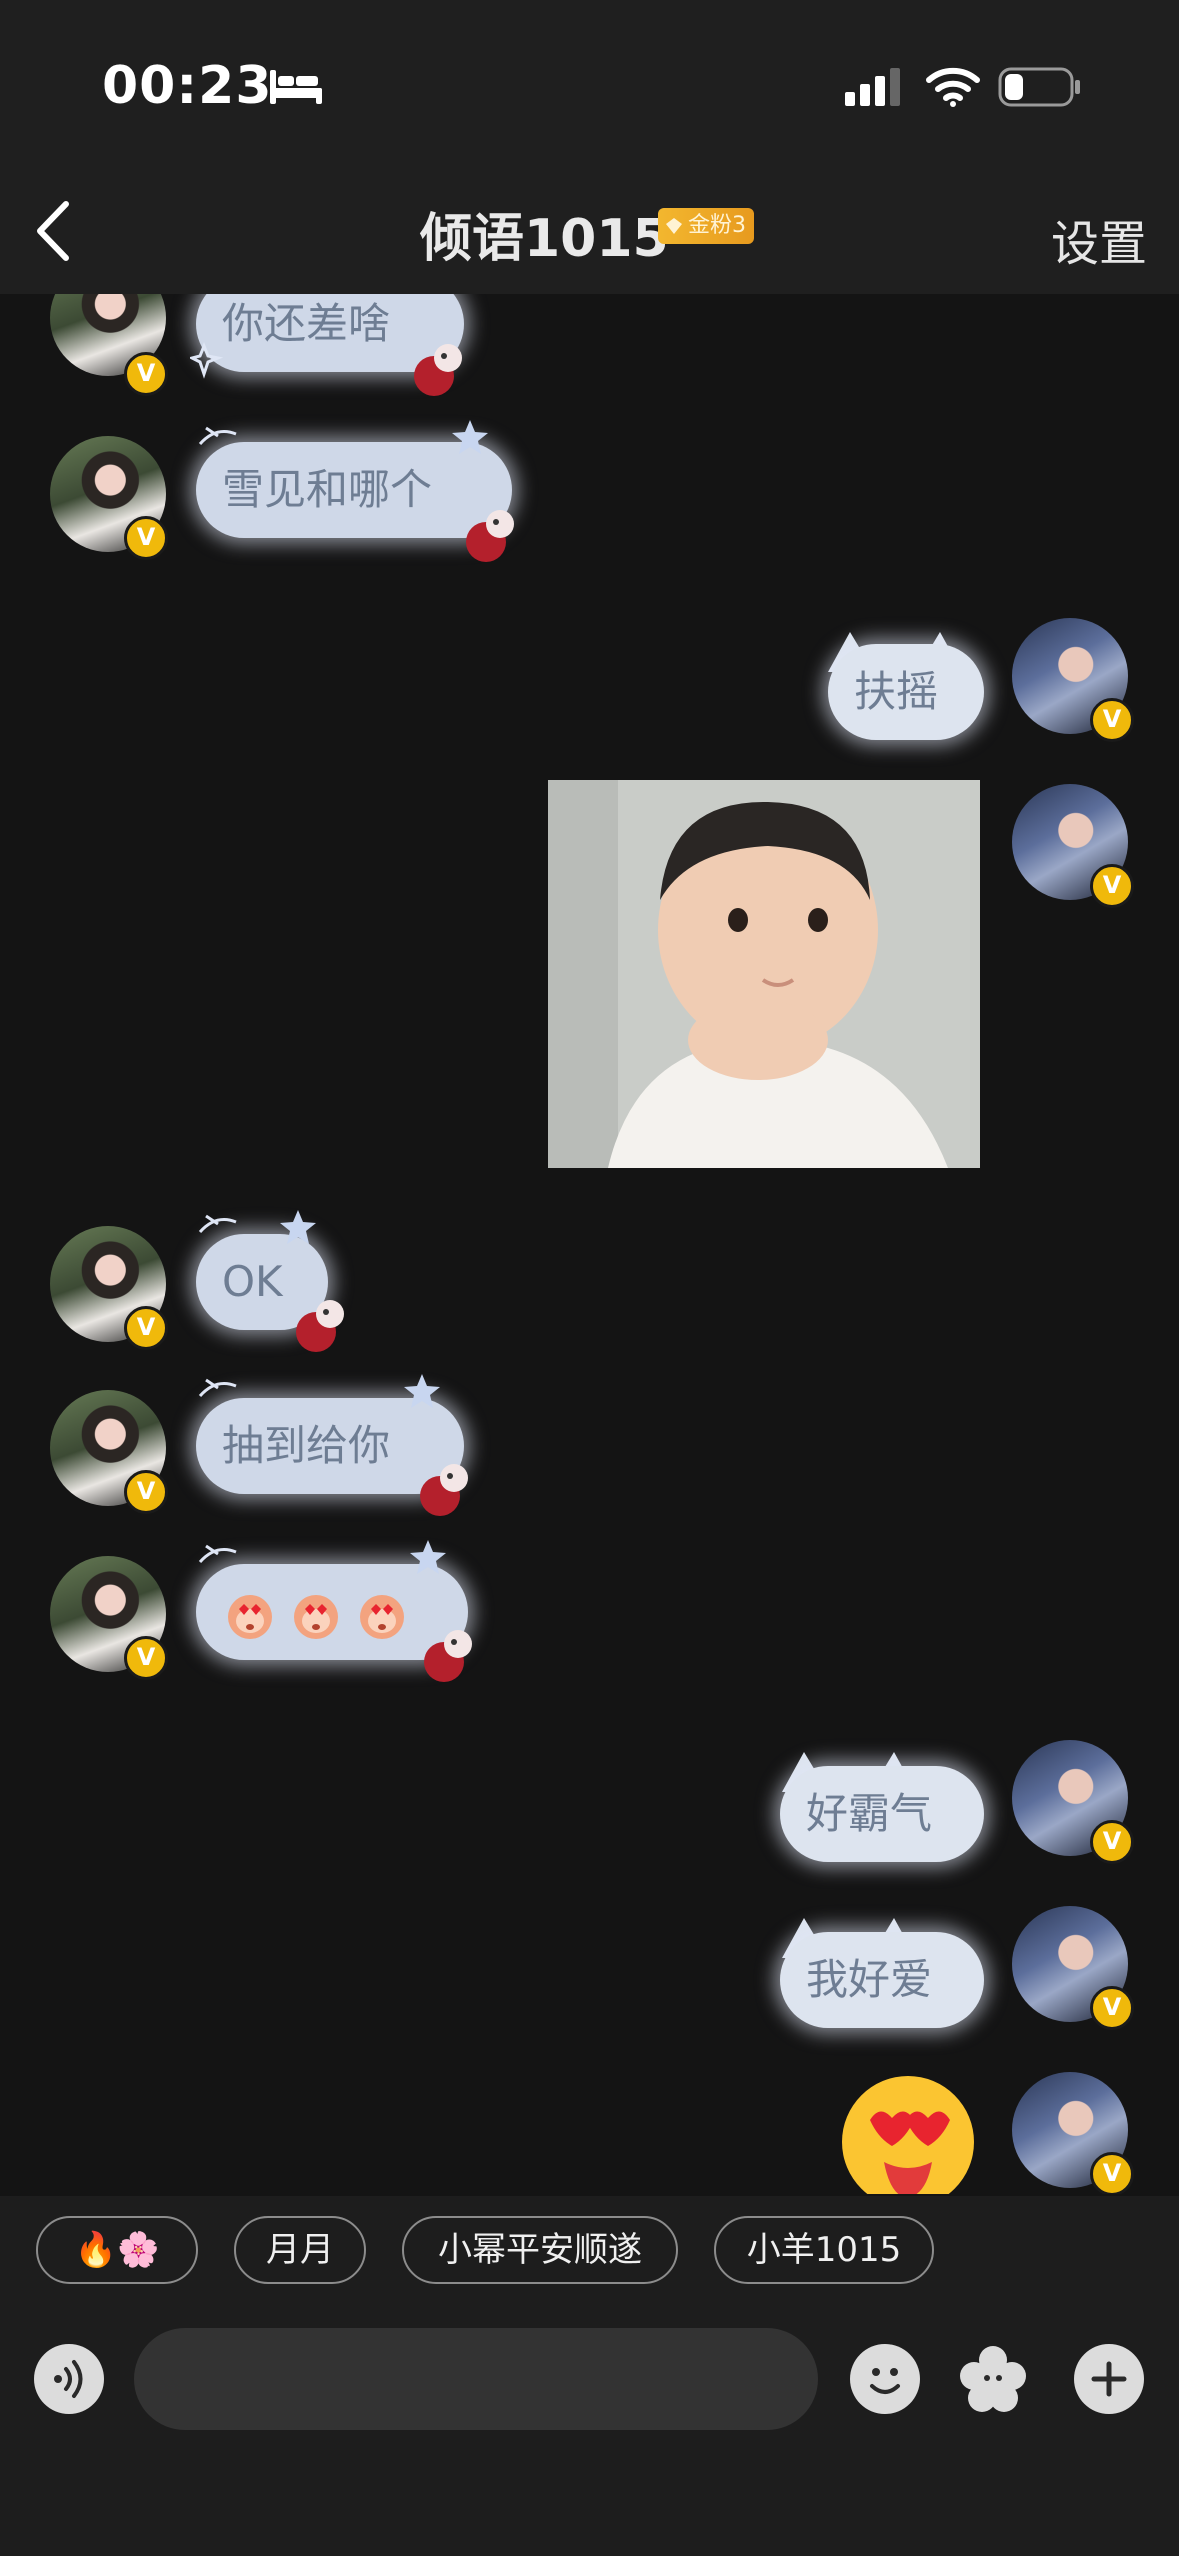 The height and width of the screenshot is (2556, 1179). I want to click on heart-eyes-tongue-emoji-icon, so click(908, 2134).